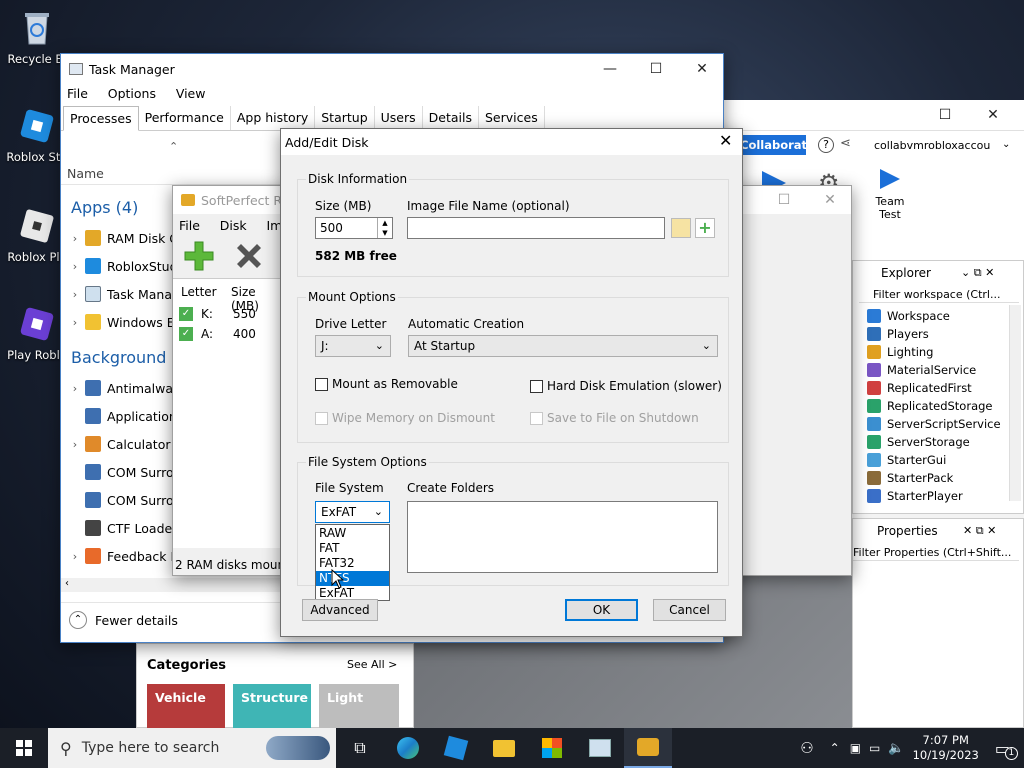 Image resolution: width=1024 pixels, height=768 pixels. Describe the element at coordinates (340, 610) in the screenshot. I see `advanced-button: Advanced` at that location.